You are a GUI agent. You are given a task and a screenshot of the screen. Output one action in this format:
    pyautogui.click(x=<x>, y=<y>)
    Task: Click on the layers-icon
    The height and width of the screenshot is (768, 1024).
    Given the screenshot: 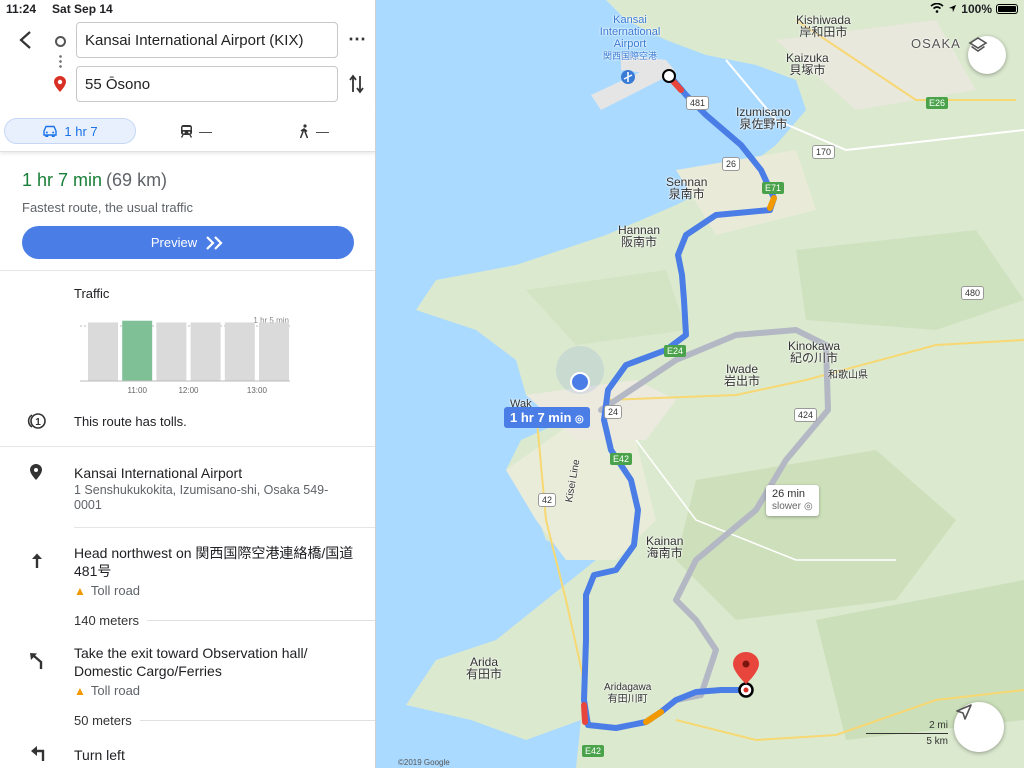 What is the action you would take?
    pyautogui.click(x=978, y=44)
    